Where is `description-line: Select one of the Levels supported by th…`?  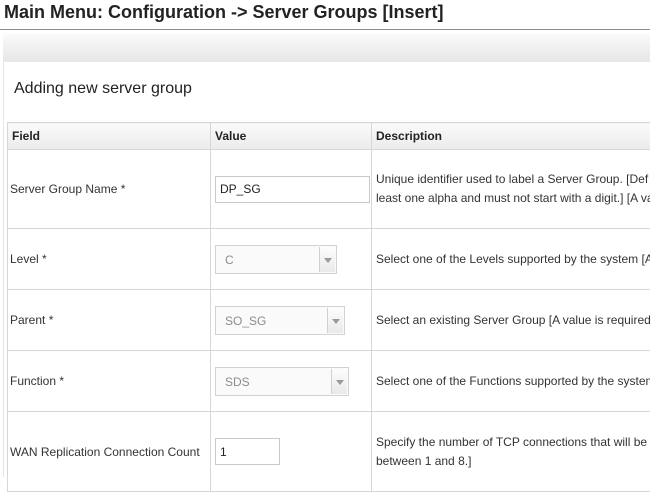
description-line: Select one of the Levels supported by th… is located at coordinates (513, 259).